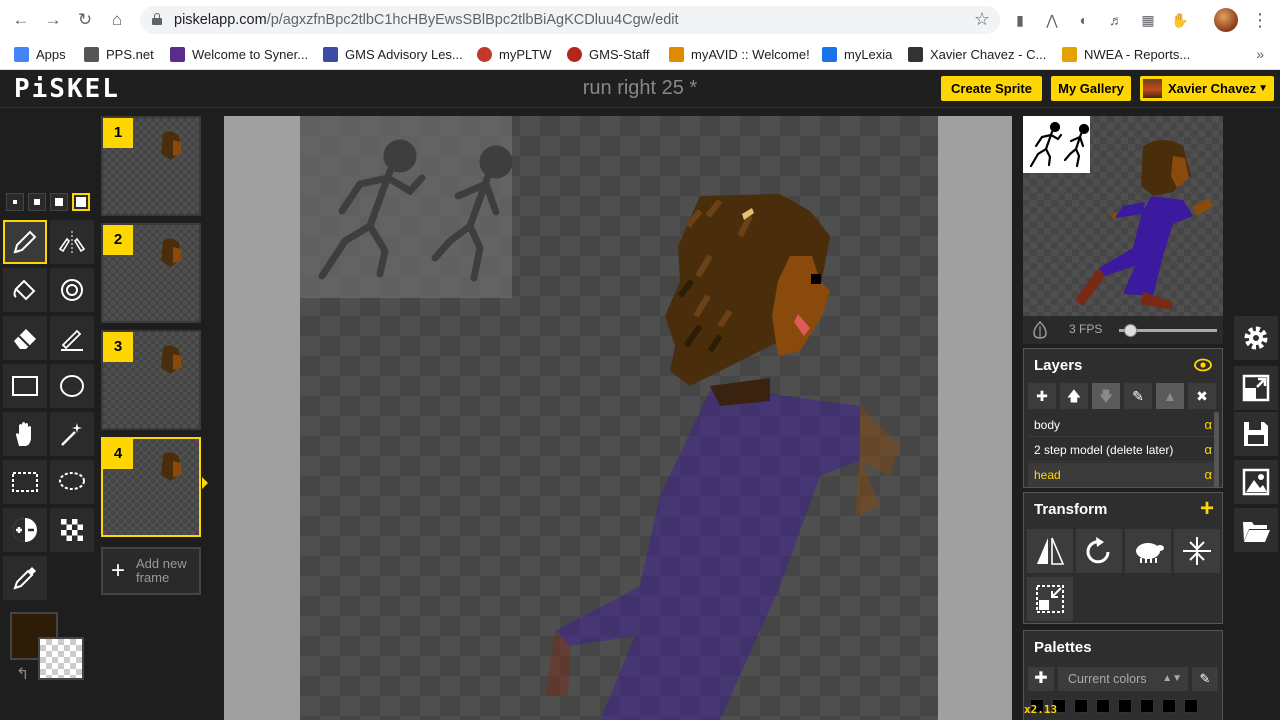 Image resolution: width=1280 pixels, height=720 pixels. I want to click on user-menu-button: Xavier Chavez ▼, so click(1207, 88).